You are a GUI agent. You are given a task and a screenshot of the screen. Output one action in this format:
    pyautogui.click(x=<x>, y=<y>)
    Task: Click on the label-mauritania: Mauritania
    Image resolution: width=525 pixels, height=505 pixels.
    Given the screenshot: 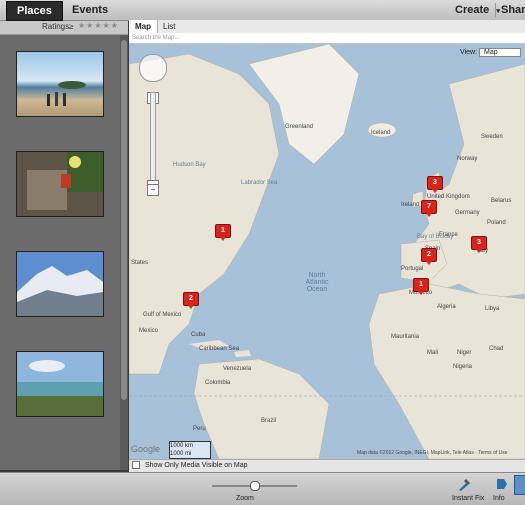 What is the action you would take?
    pyautogui.click(x=405, y=337)
    